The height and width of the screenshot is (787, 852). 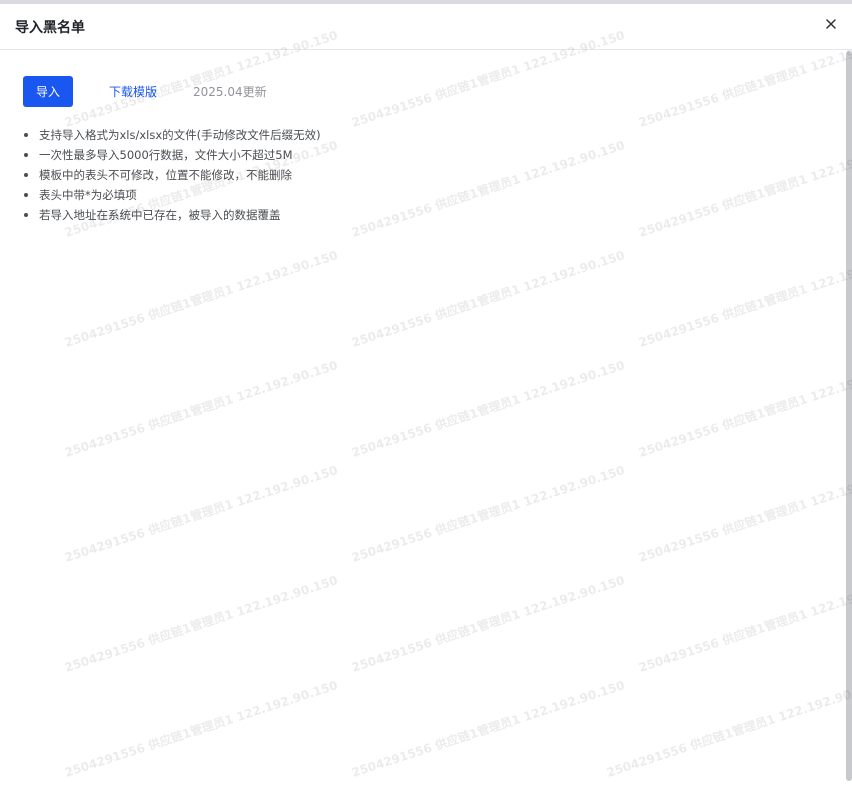 What do you see at coordinates (133, 91) in the screenshot?
I see `download-template-link: 下载模版` at bounding box center [133, 91].